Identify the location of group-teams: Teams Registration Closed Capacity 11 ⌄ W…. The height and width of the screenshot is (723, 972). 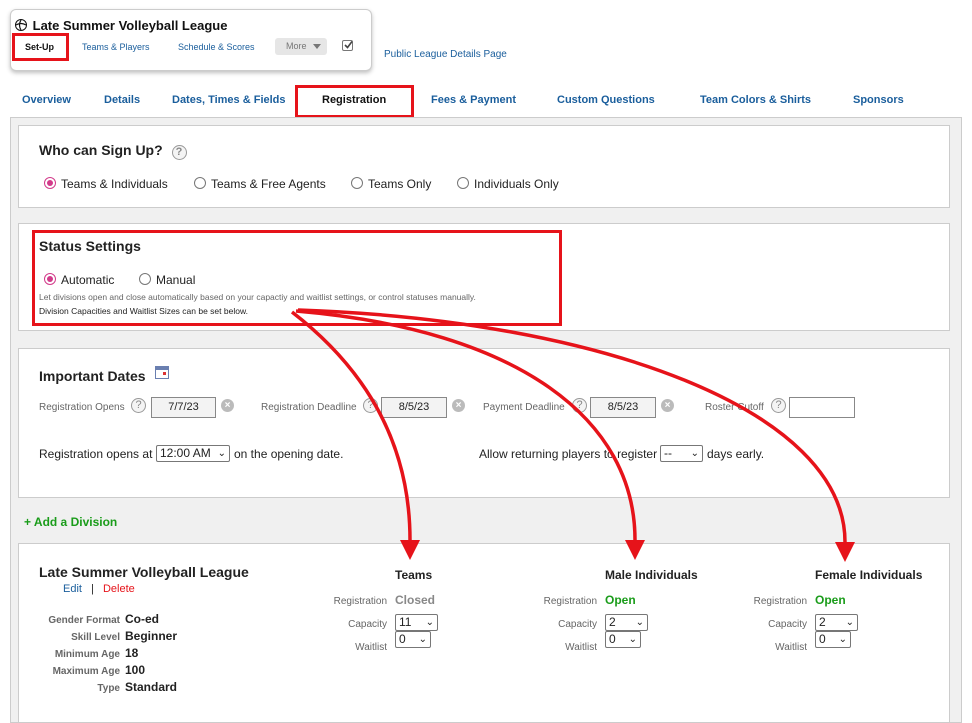
(390, 617).